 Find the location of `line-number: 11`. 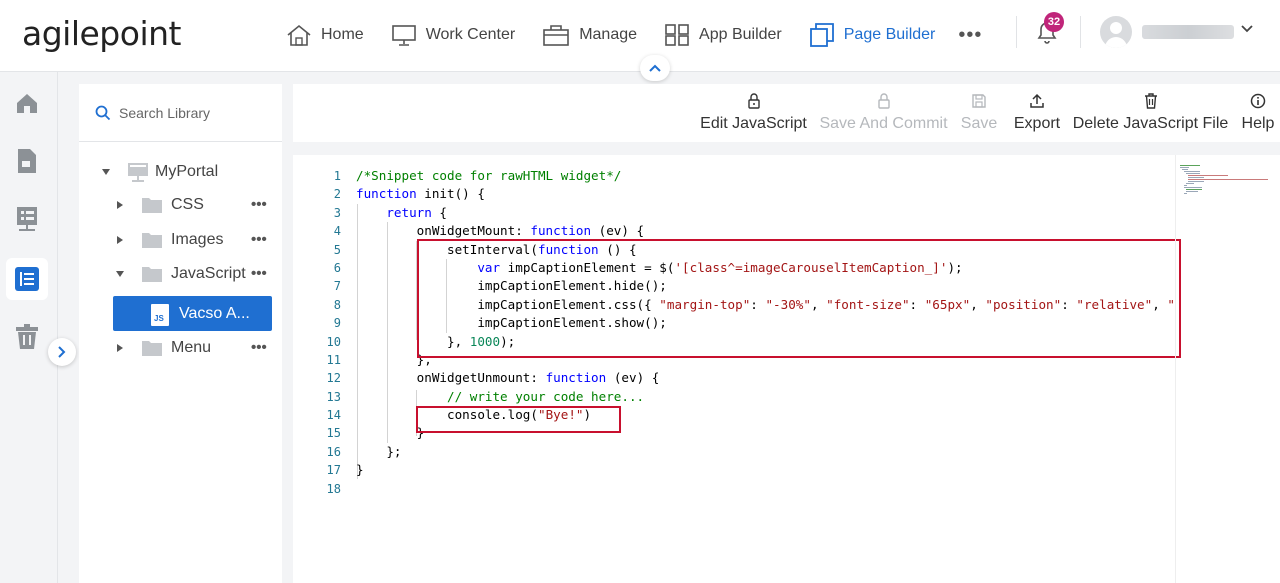

line-number: 11 is located at coordinates (333, 359).